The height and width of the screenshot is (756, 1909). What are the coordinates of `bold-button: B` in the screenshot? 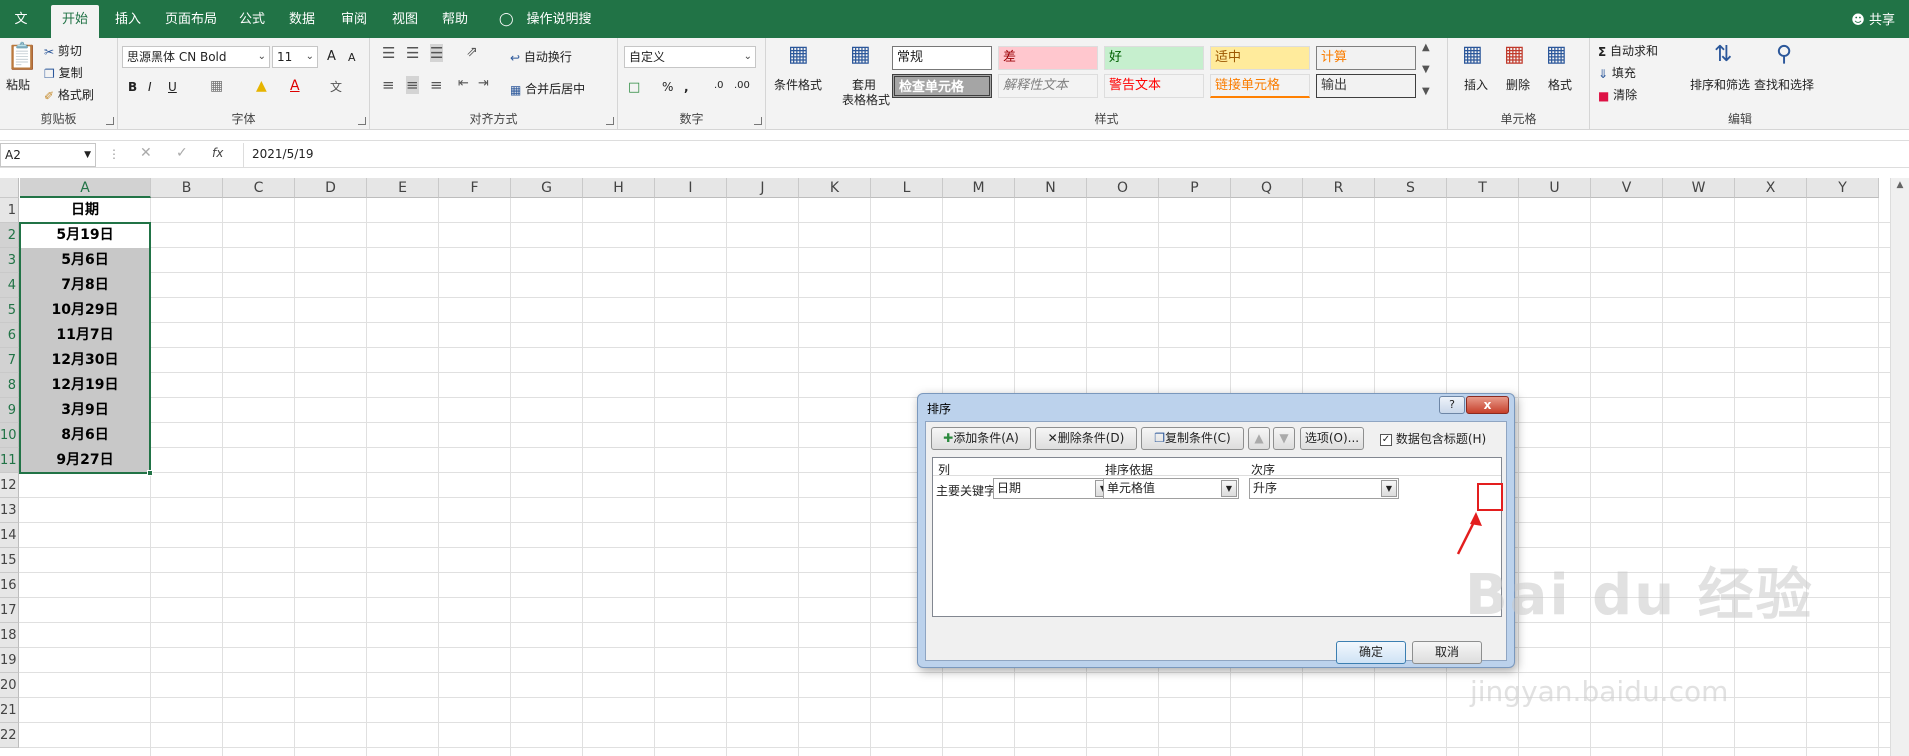 It's located at (132, 87).